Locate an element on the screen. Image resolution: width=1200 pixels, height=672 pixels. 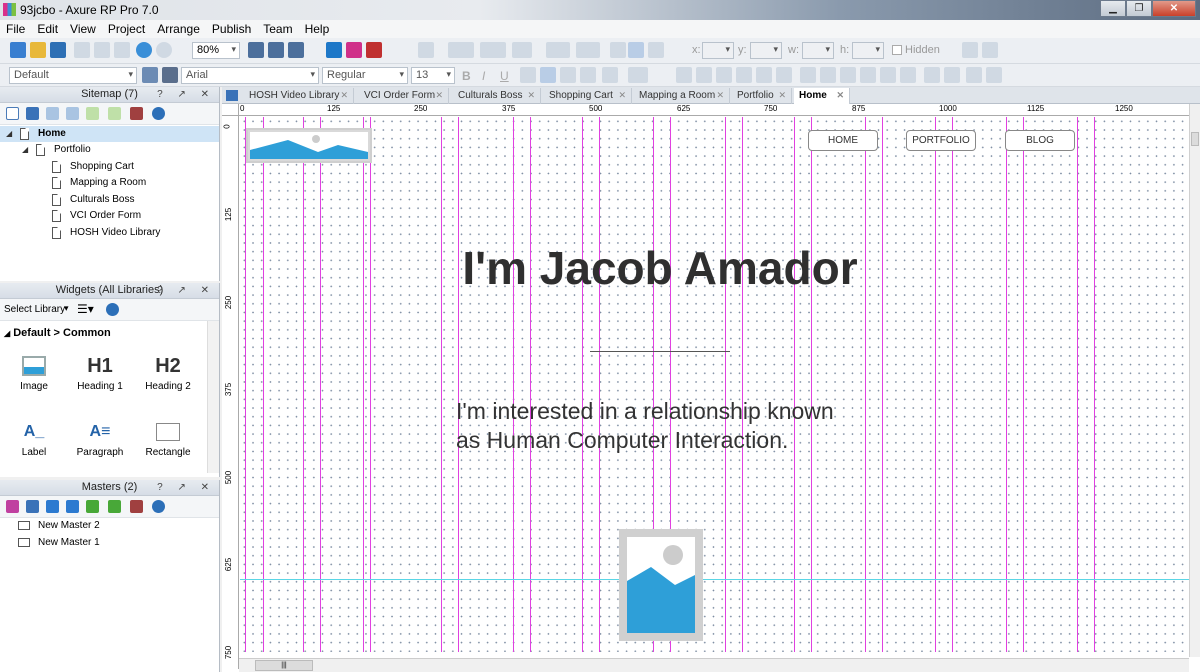
add-master-icon is located at coordinates (12, 506).